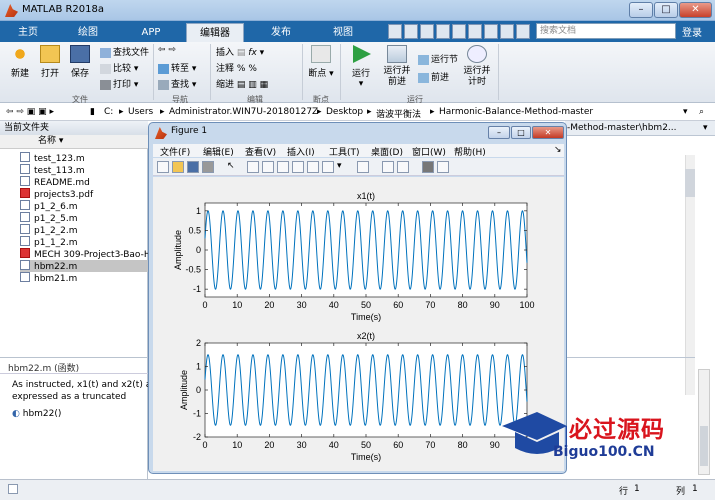 This screenshot has width=715, height=500. I want to click on run-time-button: 运行并计时, so click(477, 66).